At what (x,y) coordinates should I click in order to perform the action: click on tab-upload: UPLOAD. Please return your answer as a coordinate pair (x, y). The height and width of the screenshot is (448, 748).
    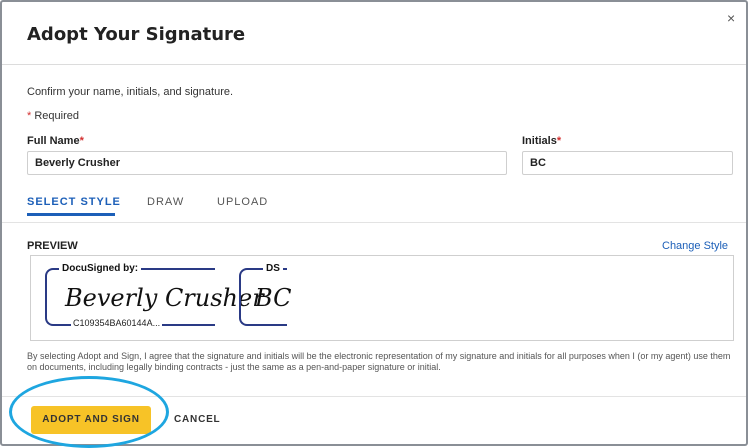
    Looking at the image, I should click on (242, 202).